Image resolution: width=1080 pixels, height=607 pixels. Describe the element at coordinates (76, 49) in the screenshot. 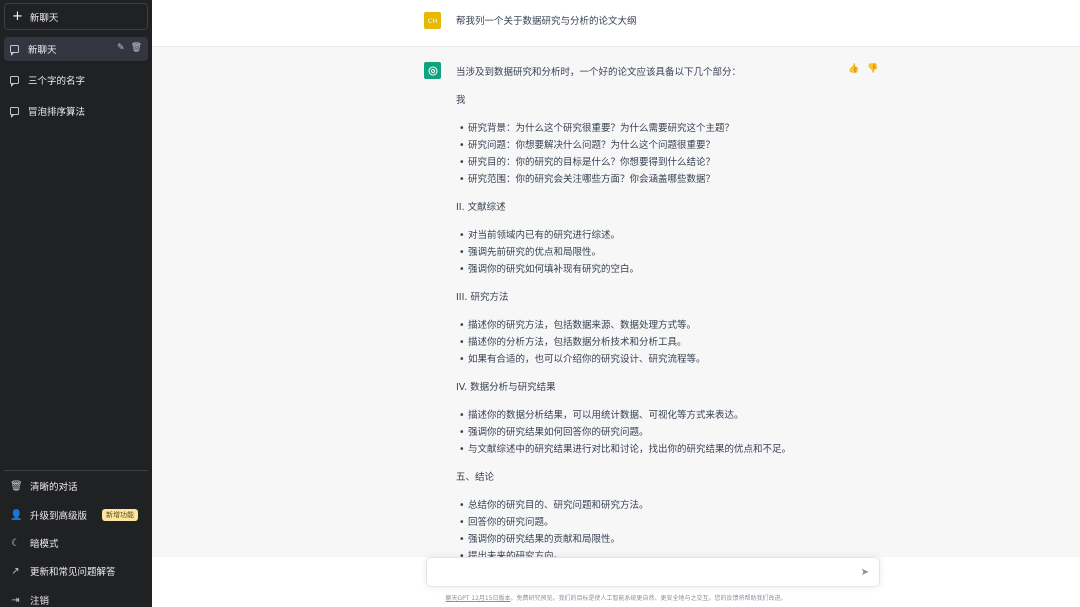

I see `chat-history-item: 新聊天 ✎ 🗑` at that location.